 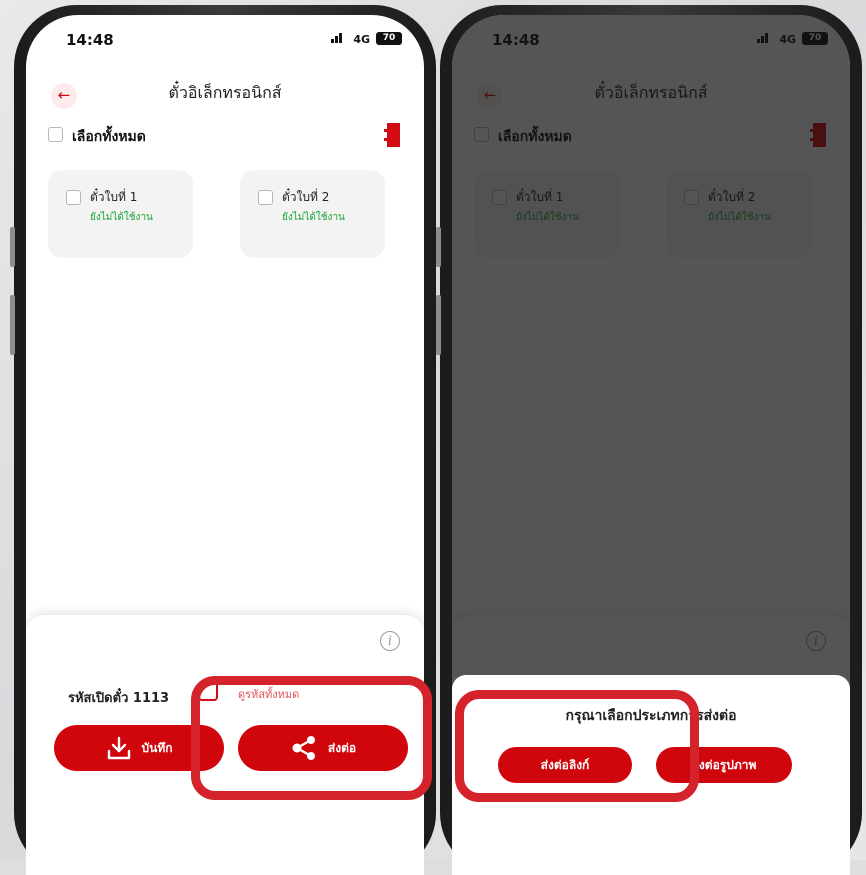 I want to click on ticket-card-1: ตั๋วใบที่ 1 ยังไม่ได้ใช้งาน, so click(x=120, y=214).